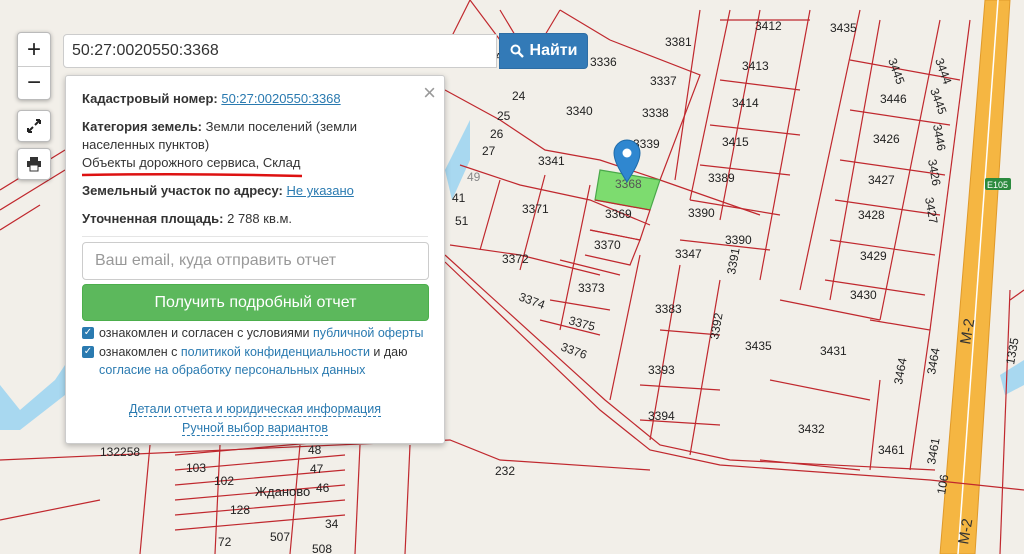 This screenshot has width=1024, height=554. Describe the element at coordinates (280, 98) in the screenshot. I see `cadastral-number-link: 50:27:0020550:3368` at that location.